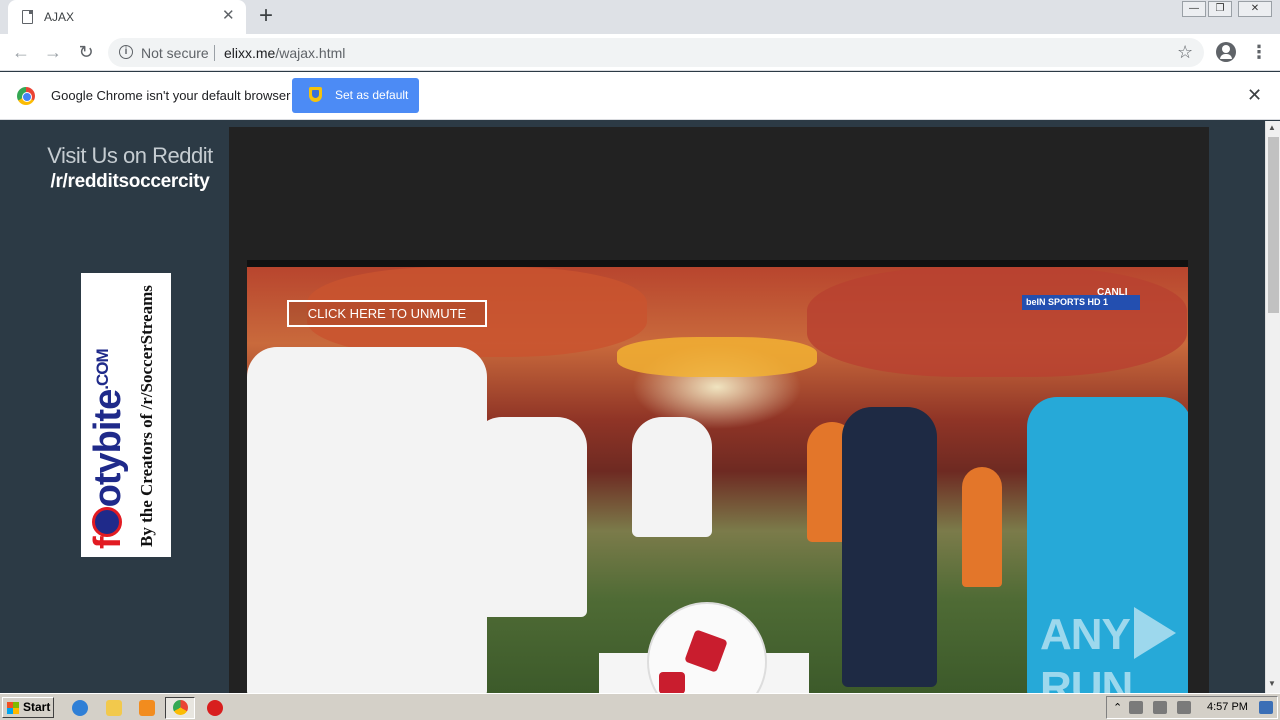 This screenshot has width=1280, height=720. What do you see at coordinates (1086, 678) in the screenshot?
I see `watermark-right: RUN` at bounding box center [1086, 678].